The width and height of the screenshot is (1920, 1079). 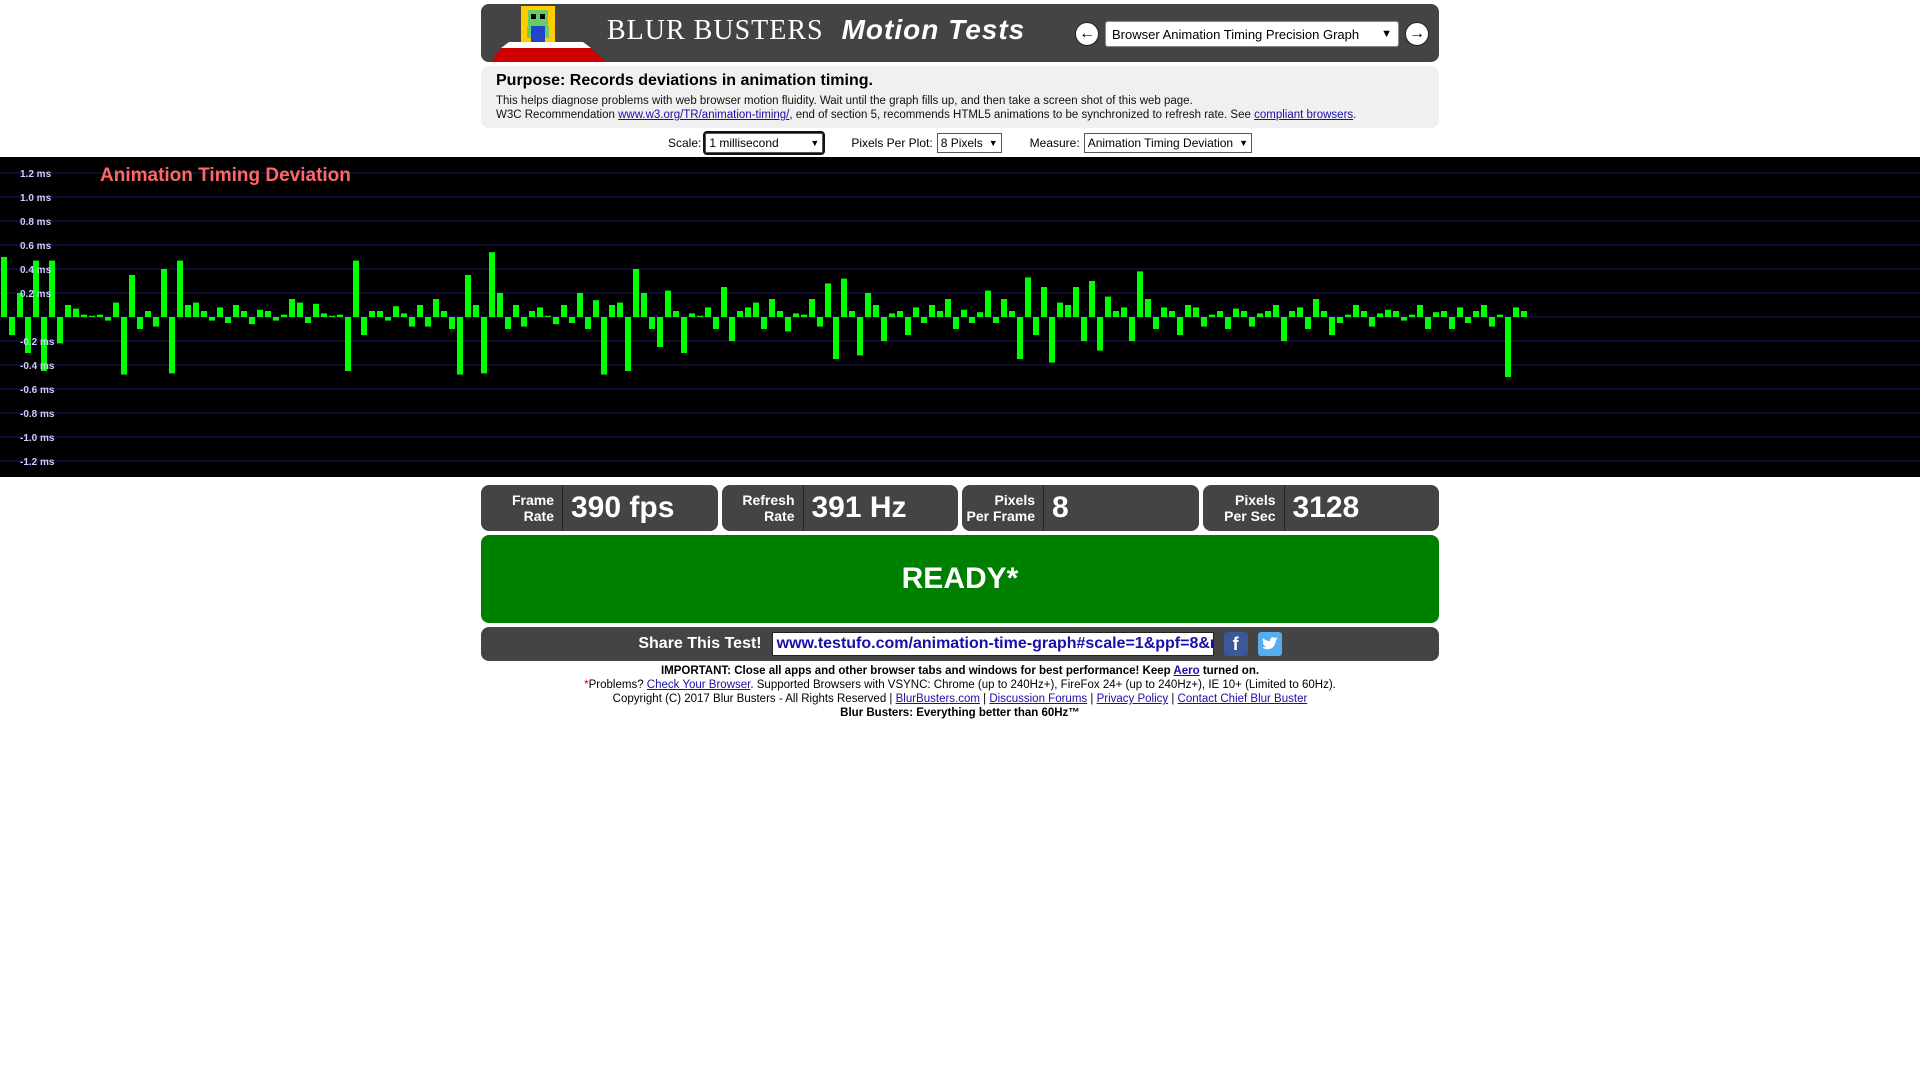 What do you see at coordinates (1236, 34) in the screenshot?
I see `test-select-value: Browser Animation Timing Precision Graph` at bounding box center [1236, 34].